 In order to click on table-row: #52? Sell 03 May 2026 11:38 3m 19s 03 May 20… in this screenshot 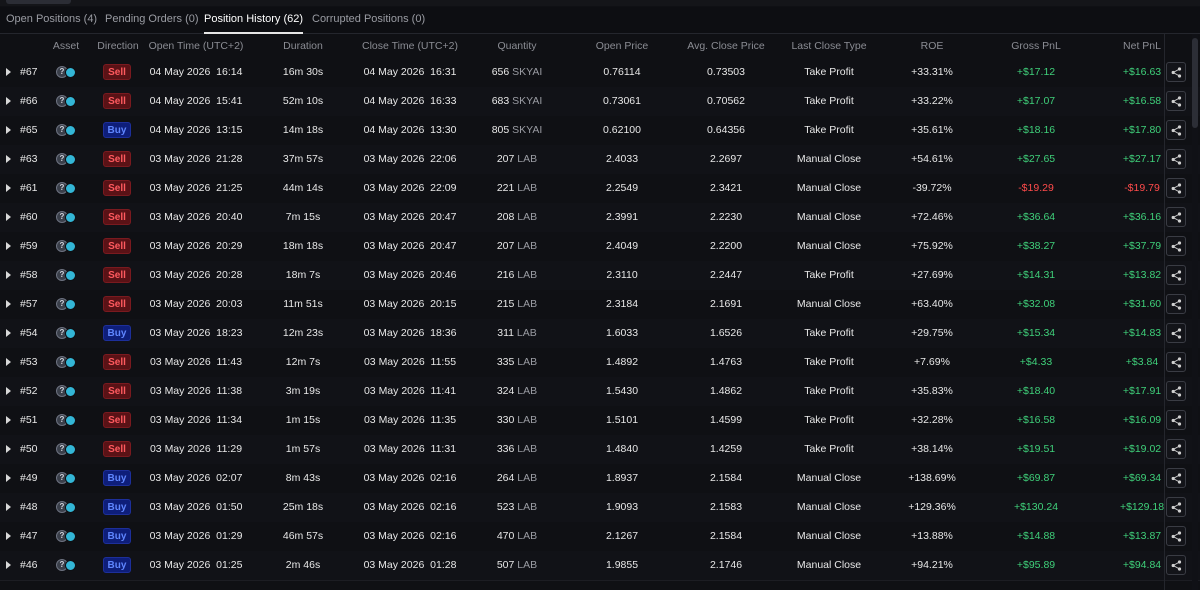, I will do `click(600, 392)`.